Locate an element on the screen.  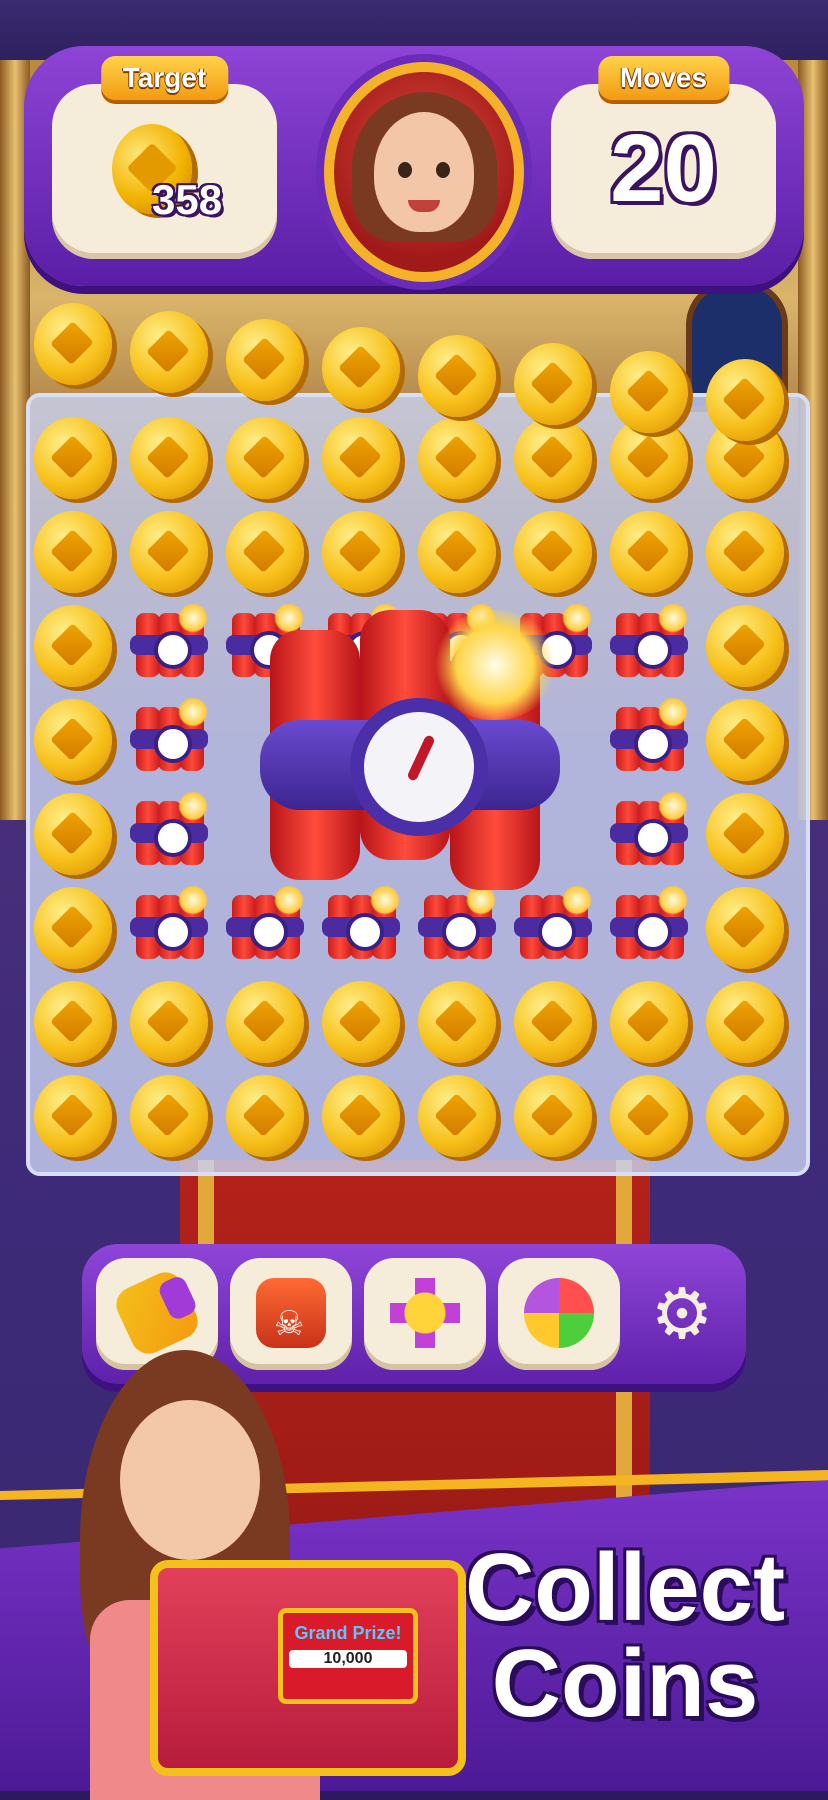
moves-label: Moves is located at coordinates (663, 78).